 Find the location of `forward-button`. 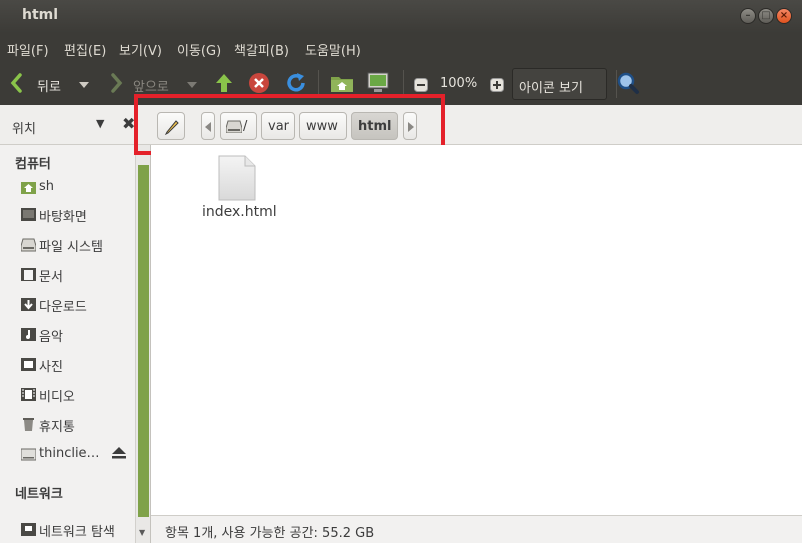

forward-button is located at coordinates (117, 85).